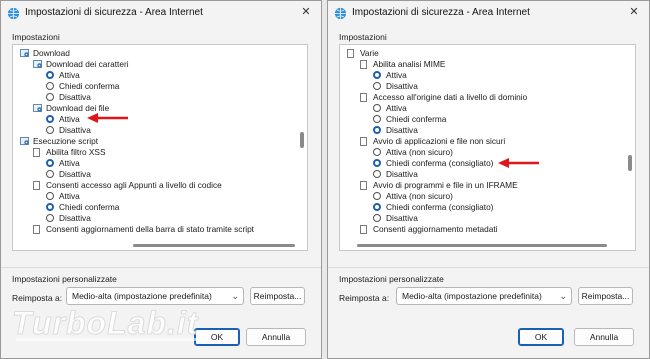 The height and width of the screenshot is (359, 650). What do you see at coordinates (480, 64) in the screenshot?
I see `tree-setting: Abilita analisi MIME` at bounding box center [480, 64].